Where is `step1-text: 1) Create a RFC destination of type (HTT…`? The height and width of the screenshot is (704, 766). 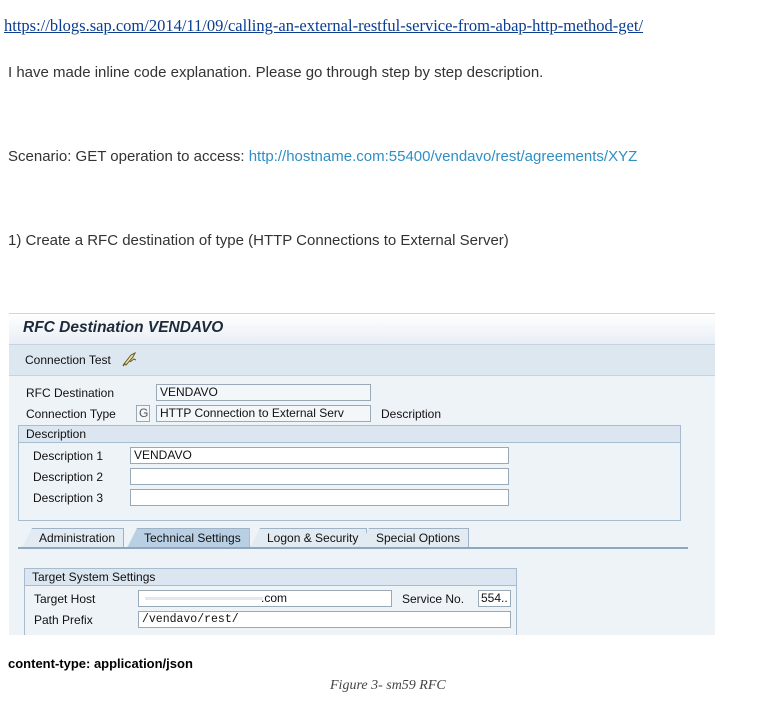 step1-text: 1) Create a RFC destination of type (HTT… is located at coordinates (258, 240).